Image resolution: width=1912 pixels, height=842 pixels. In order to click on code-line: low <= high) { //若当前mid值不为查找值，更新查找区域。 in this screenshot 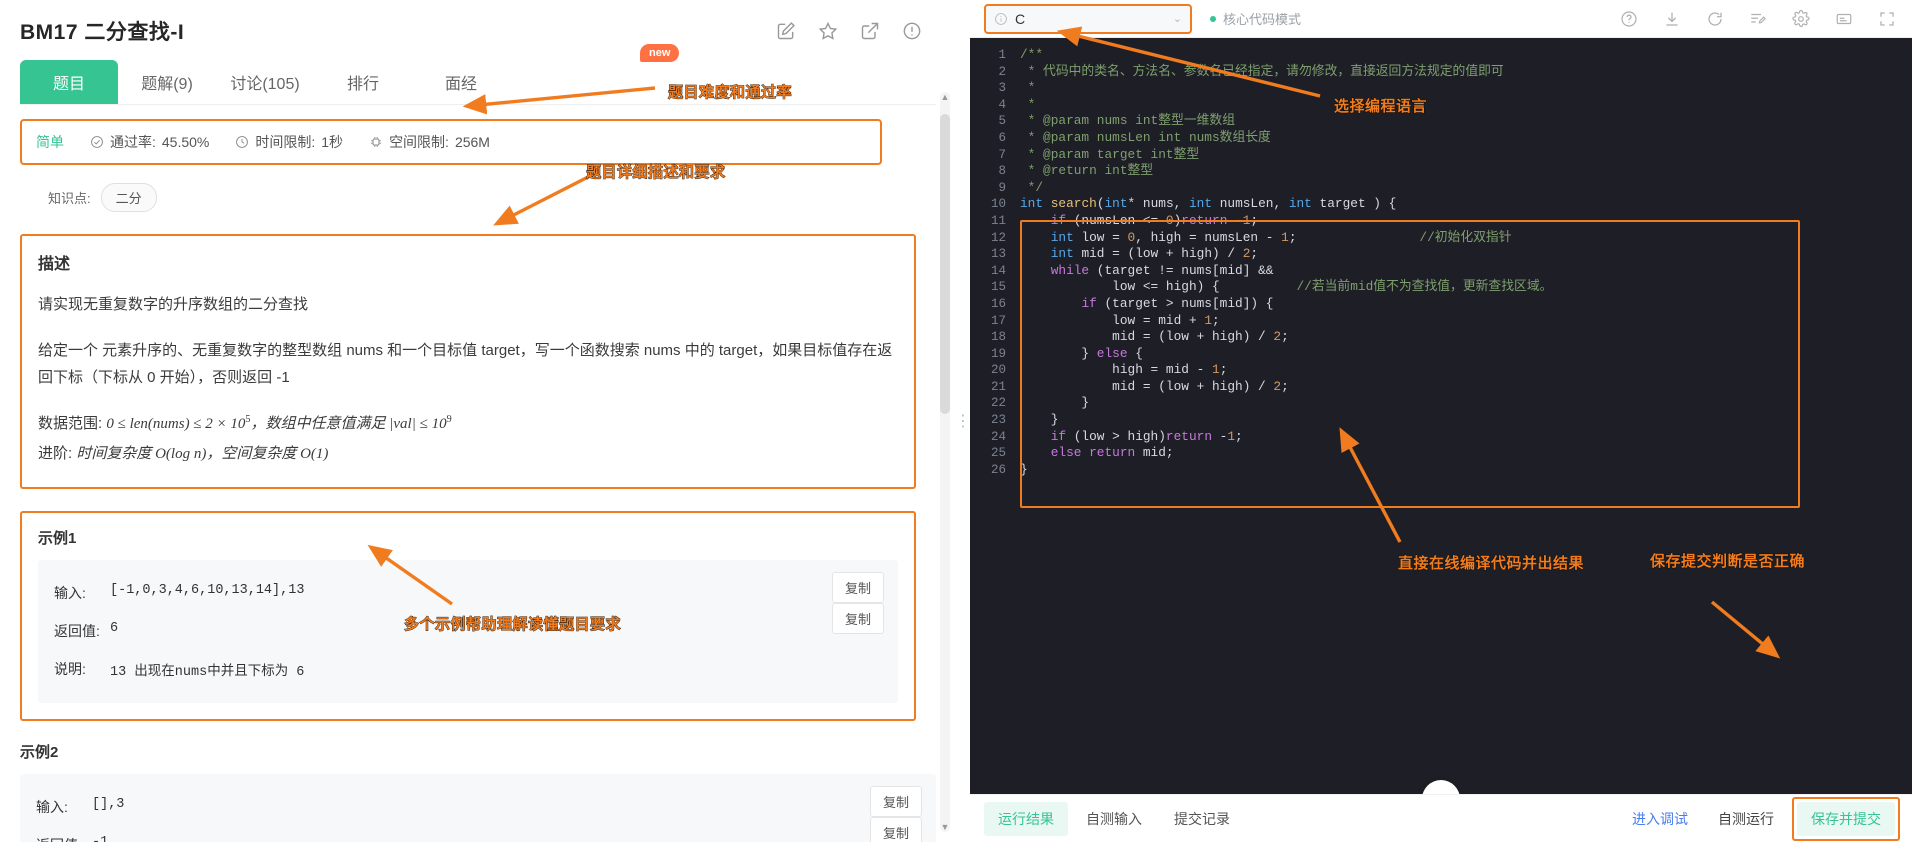, I will do `click(1462, 287)`.